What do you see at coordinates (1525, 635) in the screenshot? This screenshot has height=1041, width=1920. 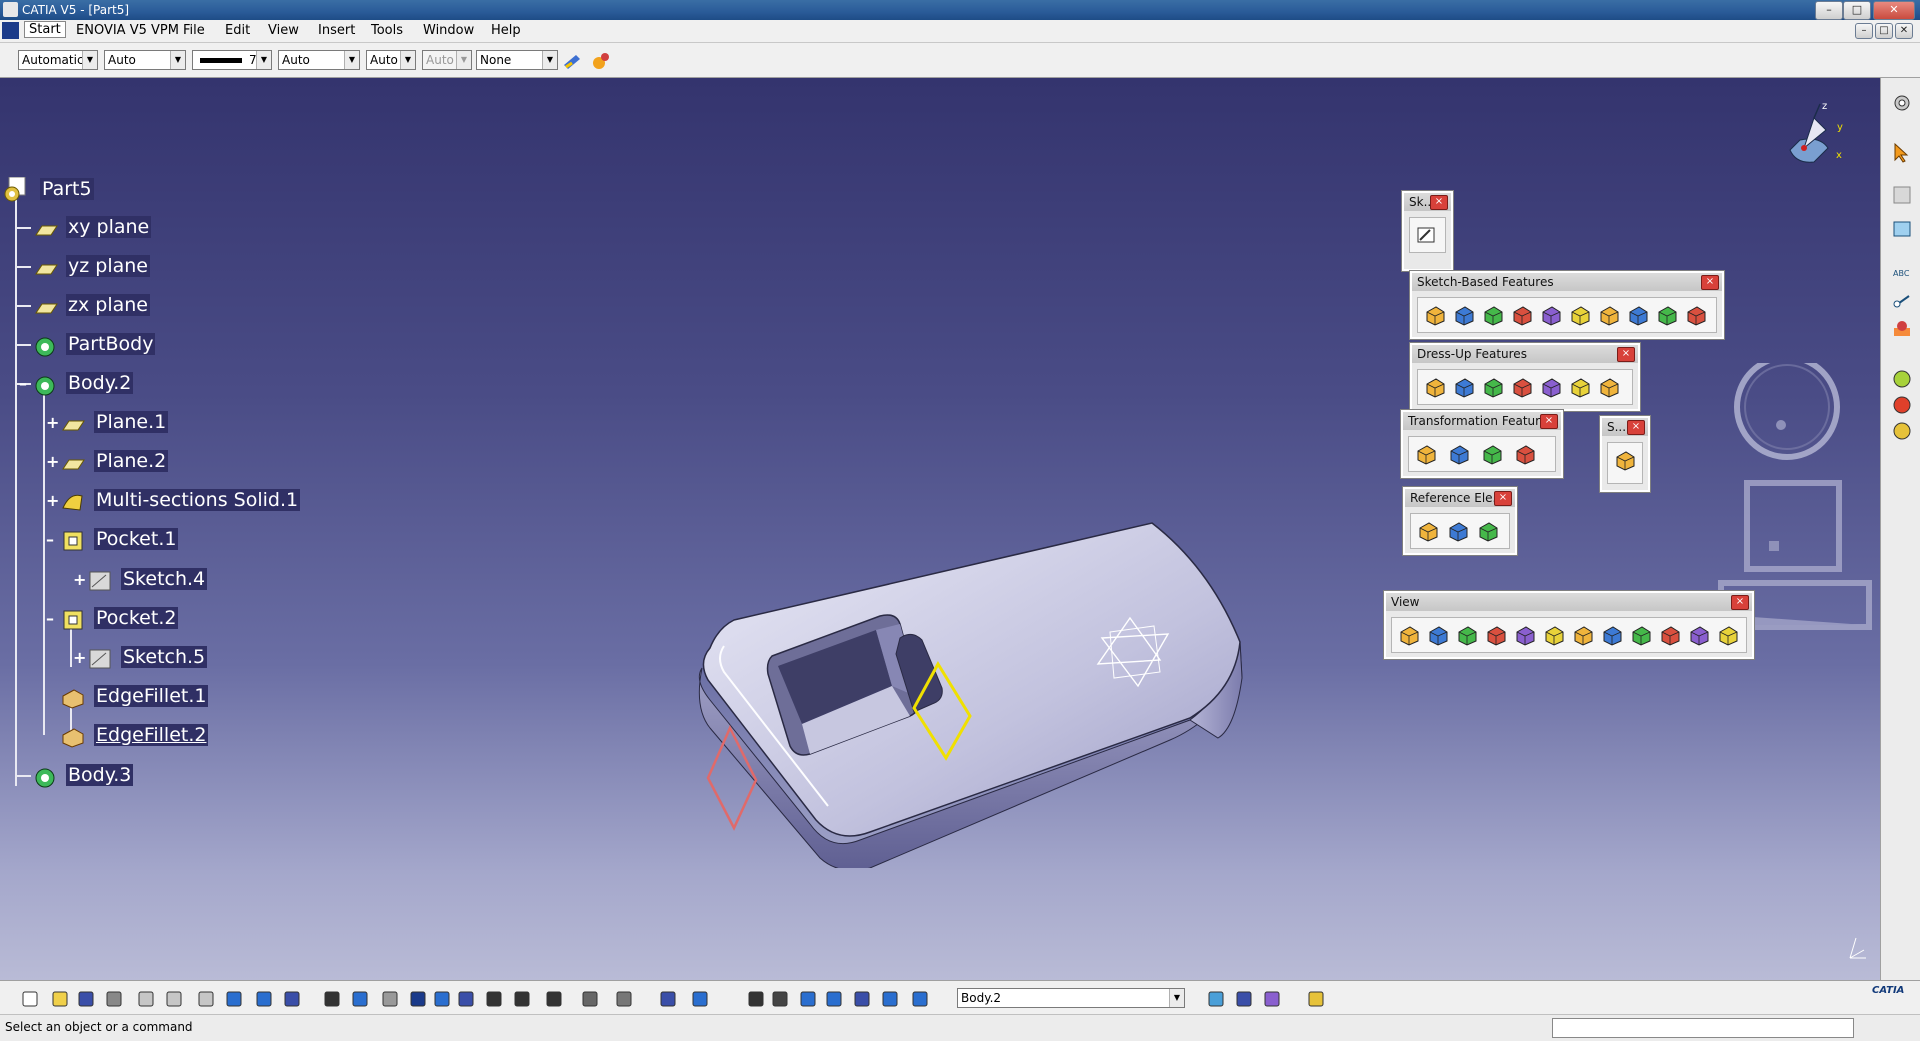 I see `zoom-in-icon` at bounding box center [1525, 635].